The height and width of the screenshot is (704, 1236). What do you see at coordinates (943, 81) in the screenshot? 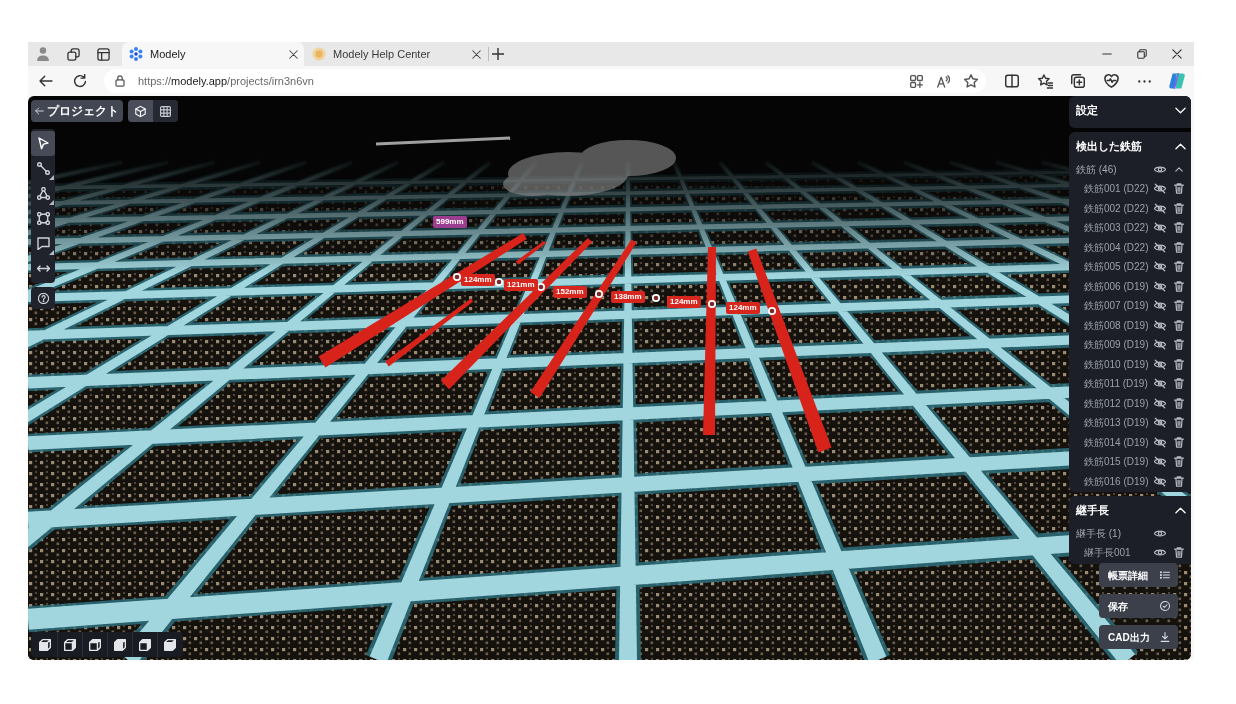
I see `letter-sound-icon` at bounding box center [943, 81].